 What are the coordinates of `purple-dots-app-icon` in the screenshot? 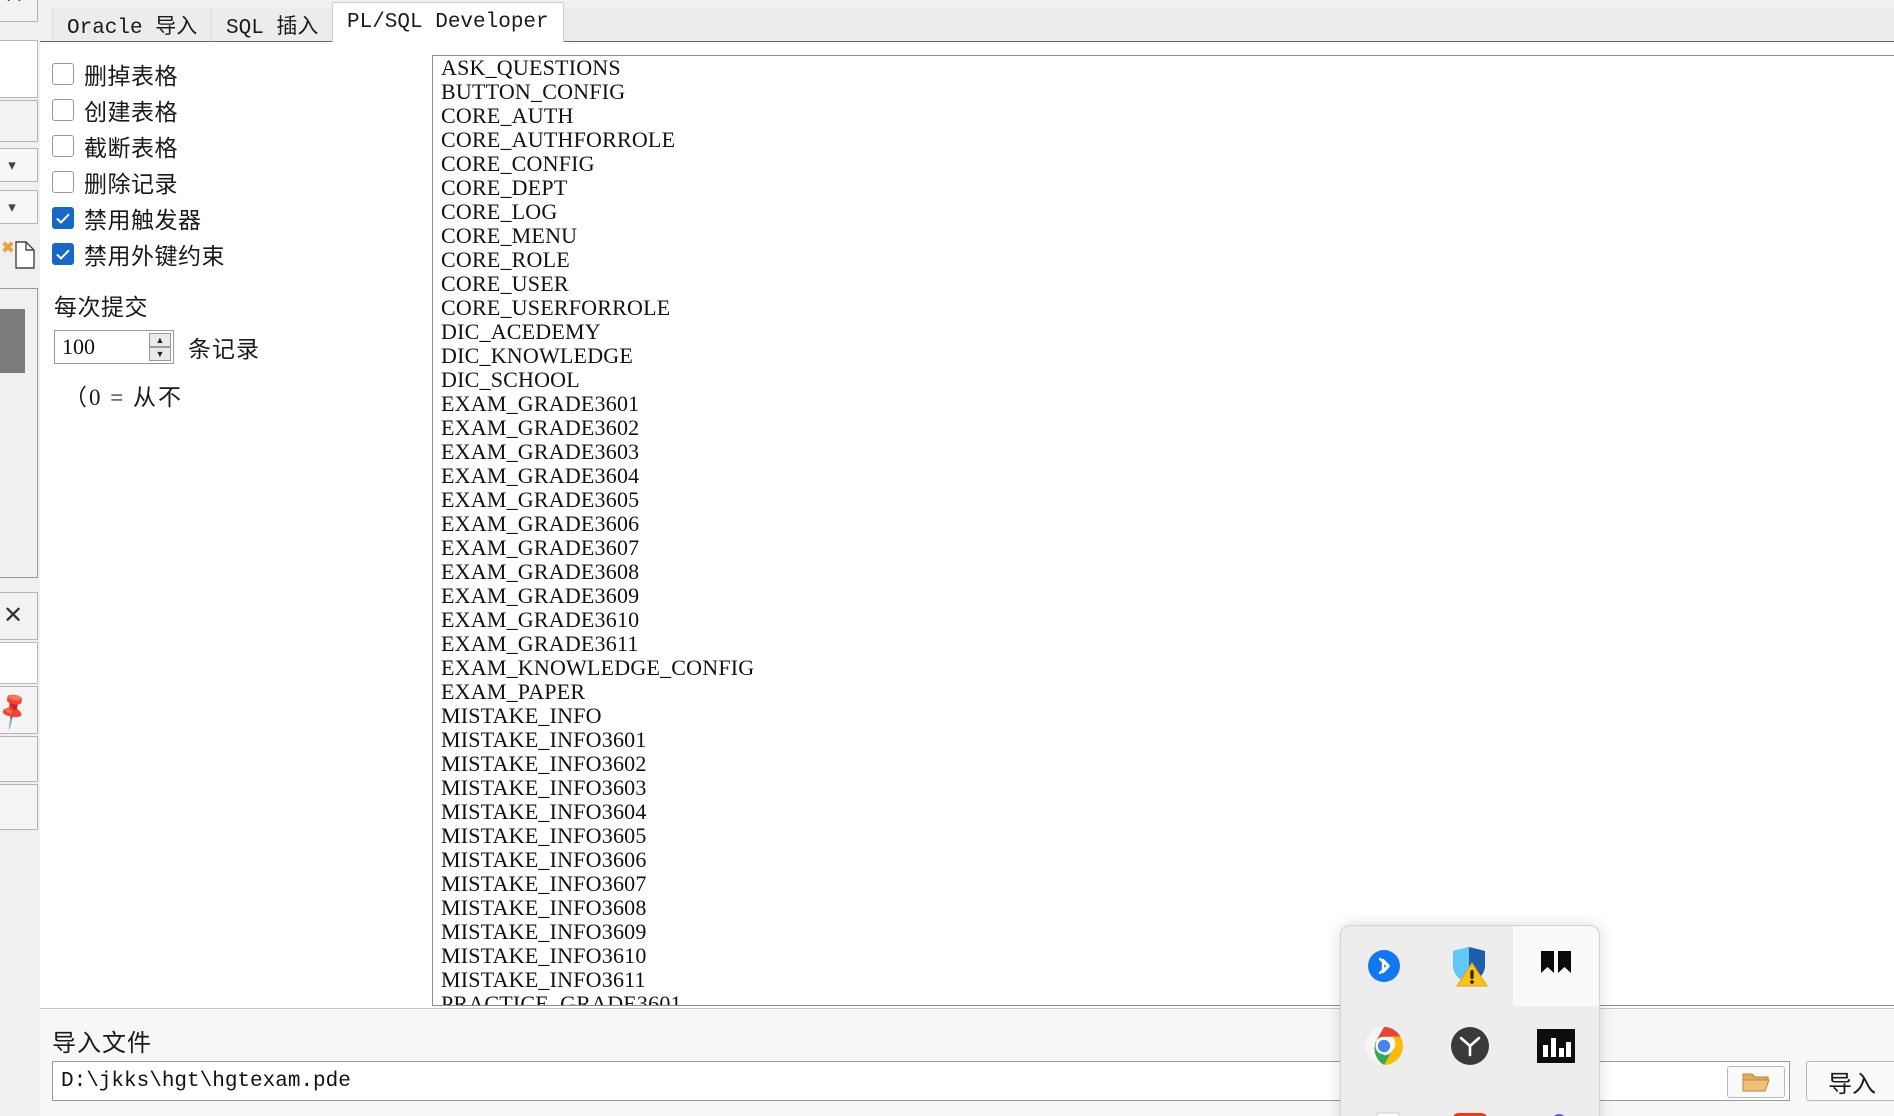 It's located at (1559, 1115).